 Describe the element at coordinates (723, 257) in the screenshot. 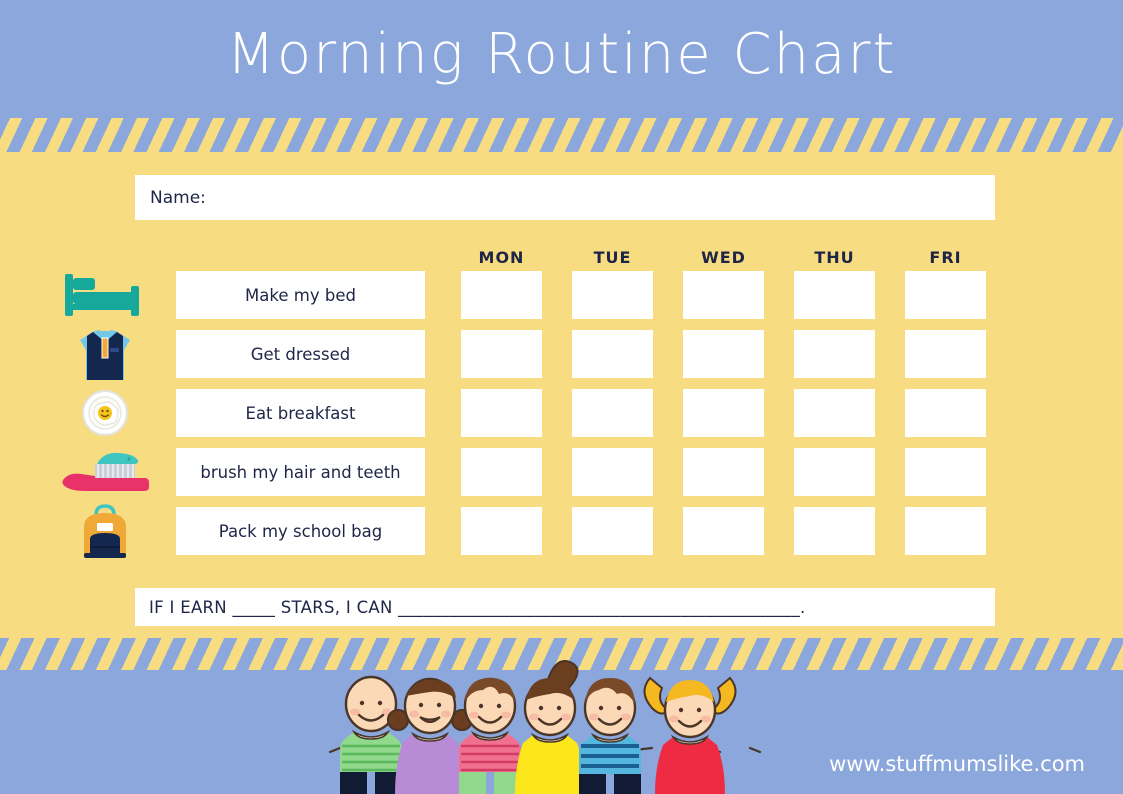

I see `day-header-wed: WED` at that location.